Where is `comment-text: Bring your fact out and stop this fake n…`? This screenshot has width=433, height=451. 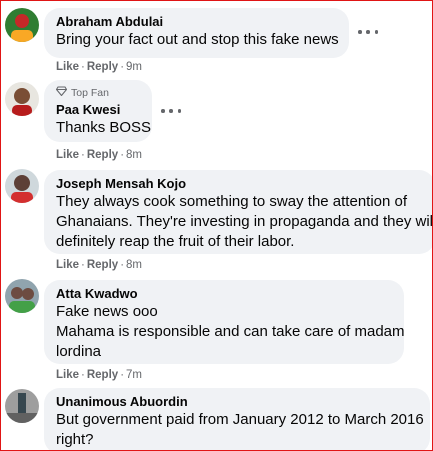 comment-text: Bring your fact out and stop this fake n… is located at coordinates (197, 39).